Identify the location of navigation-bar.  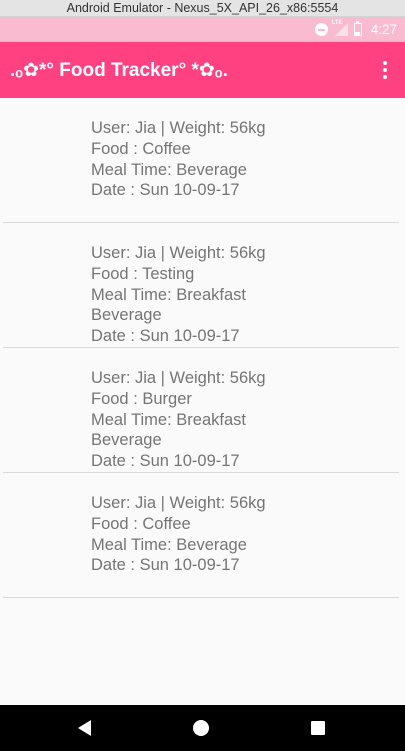
(202, 728).